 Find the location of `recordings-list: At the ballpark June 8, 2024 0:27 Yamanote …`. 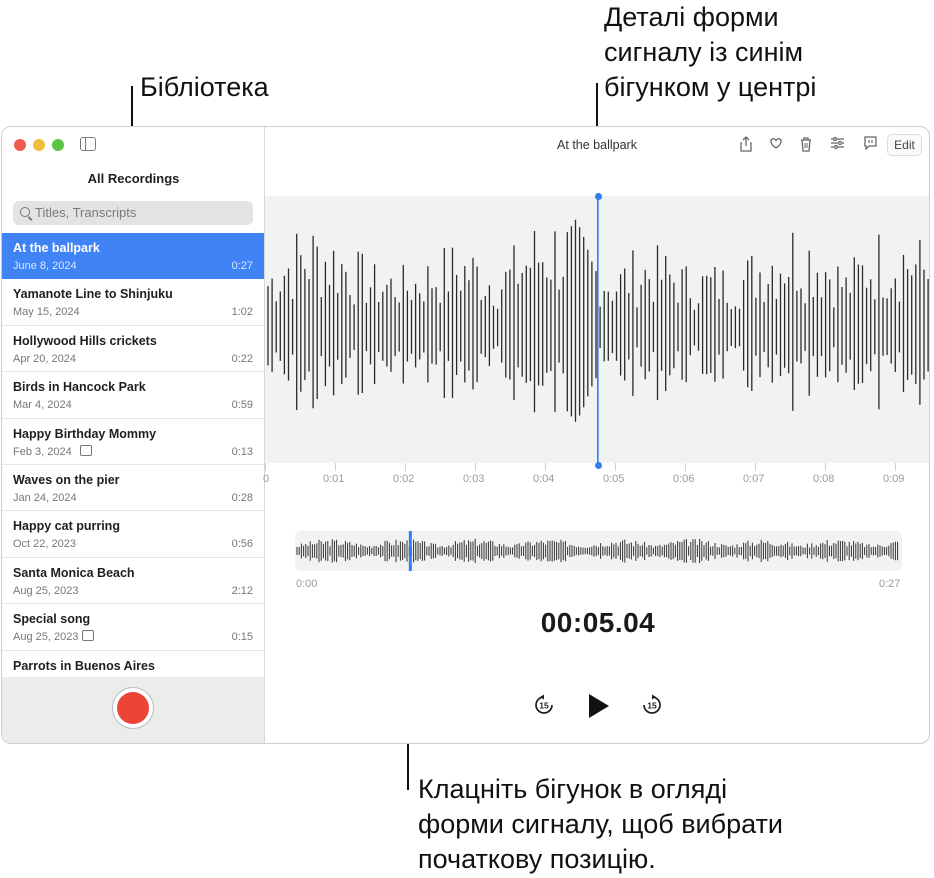

recordings-list: At the ballpark June 8, 2024 0:27 Yamanote … is located at coordinates (133, 456).